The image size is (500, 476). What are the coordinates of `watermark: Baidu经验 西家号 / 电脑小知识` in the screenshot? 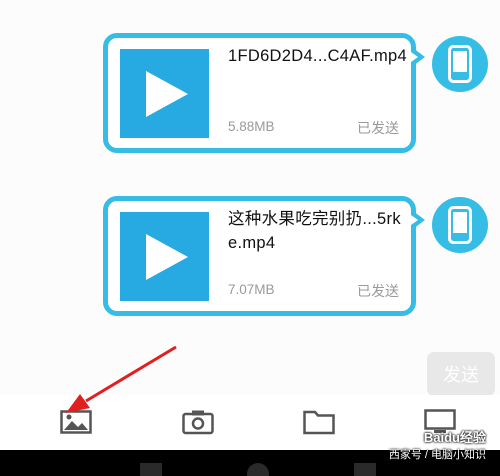 It's located at (437, 444).